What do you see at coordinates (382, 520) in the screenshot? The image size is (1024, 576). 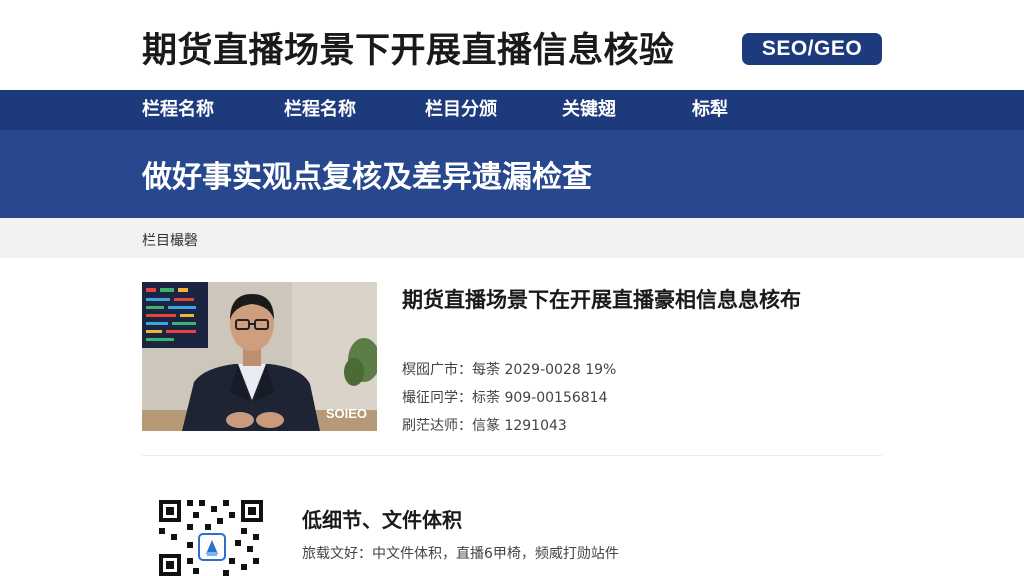 I see `feature-title: 低细节、文件体积` at bounding box center [382, 520].